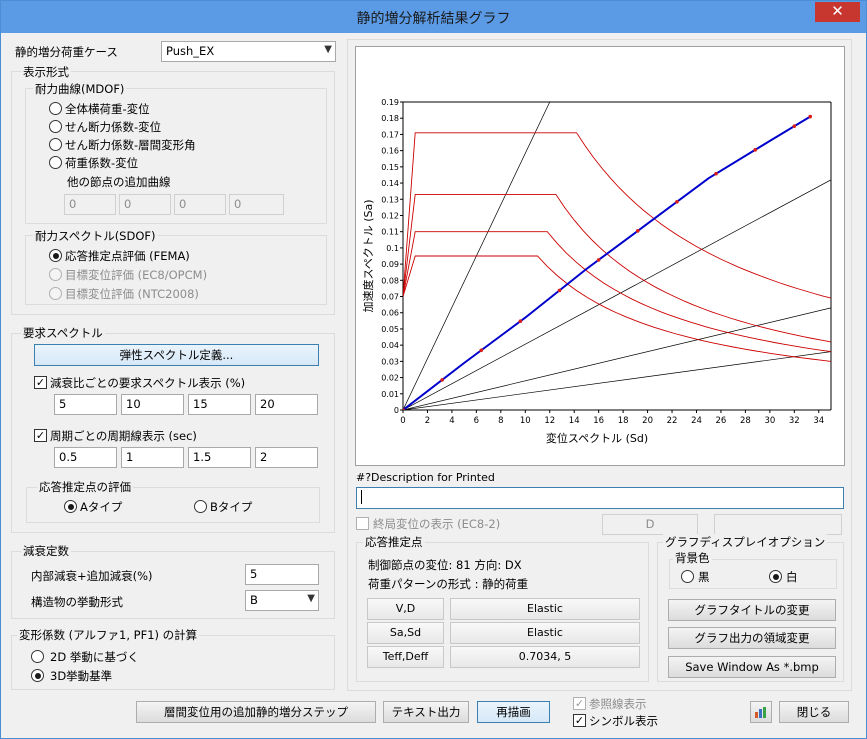 The width and height of the screenshot is (867, 739). I want to click on damping-checkbox: ✓, so click(40, 382).